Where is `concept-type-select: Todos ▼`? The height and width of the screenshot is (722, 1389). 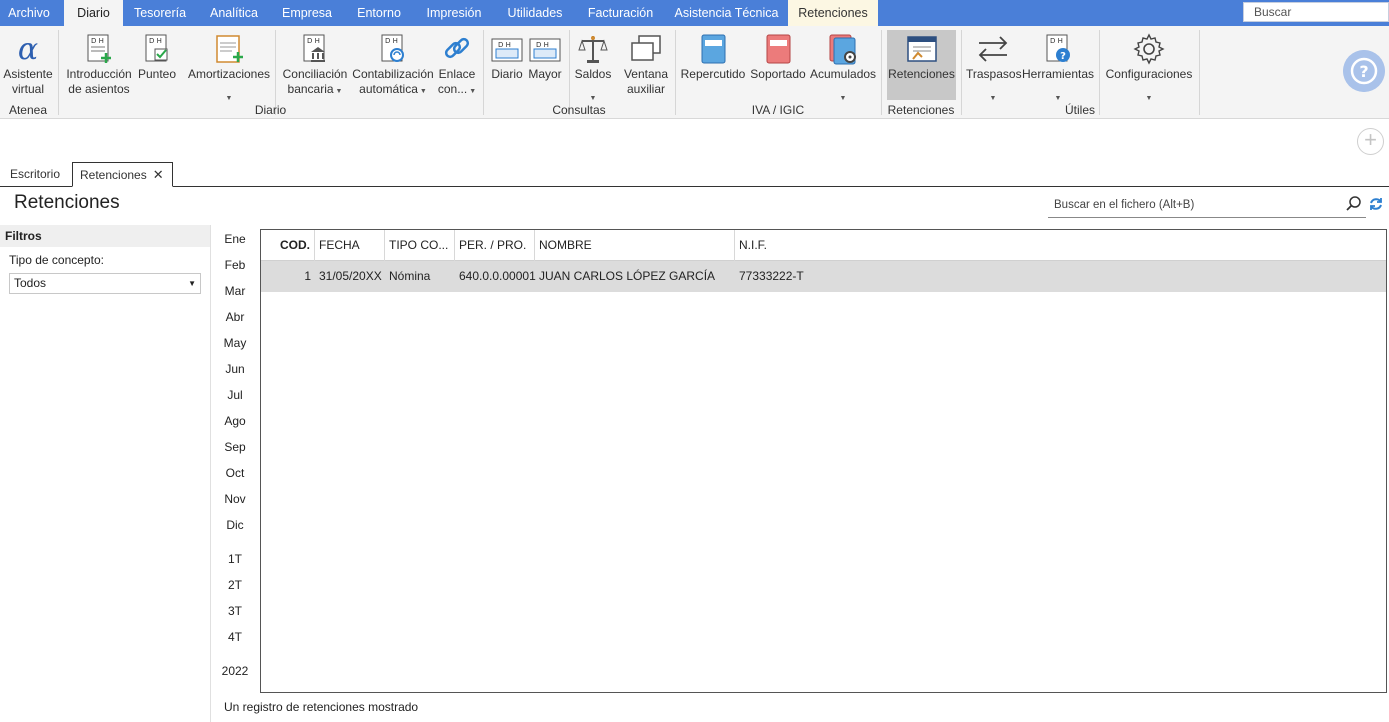 concept-type-select: Todos ▼ is located at coordinates (105, 283).